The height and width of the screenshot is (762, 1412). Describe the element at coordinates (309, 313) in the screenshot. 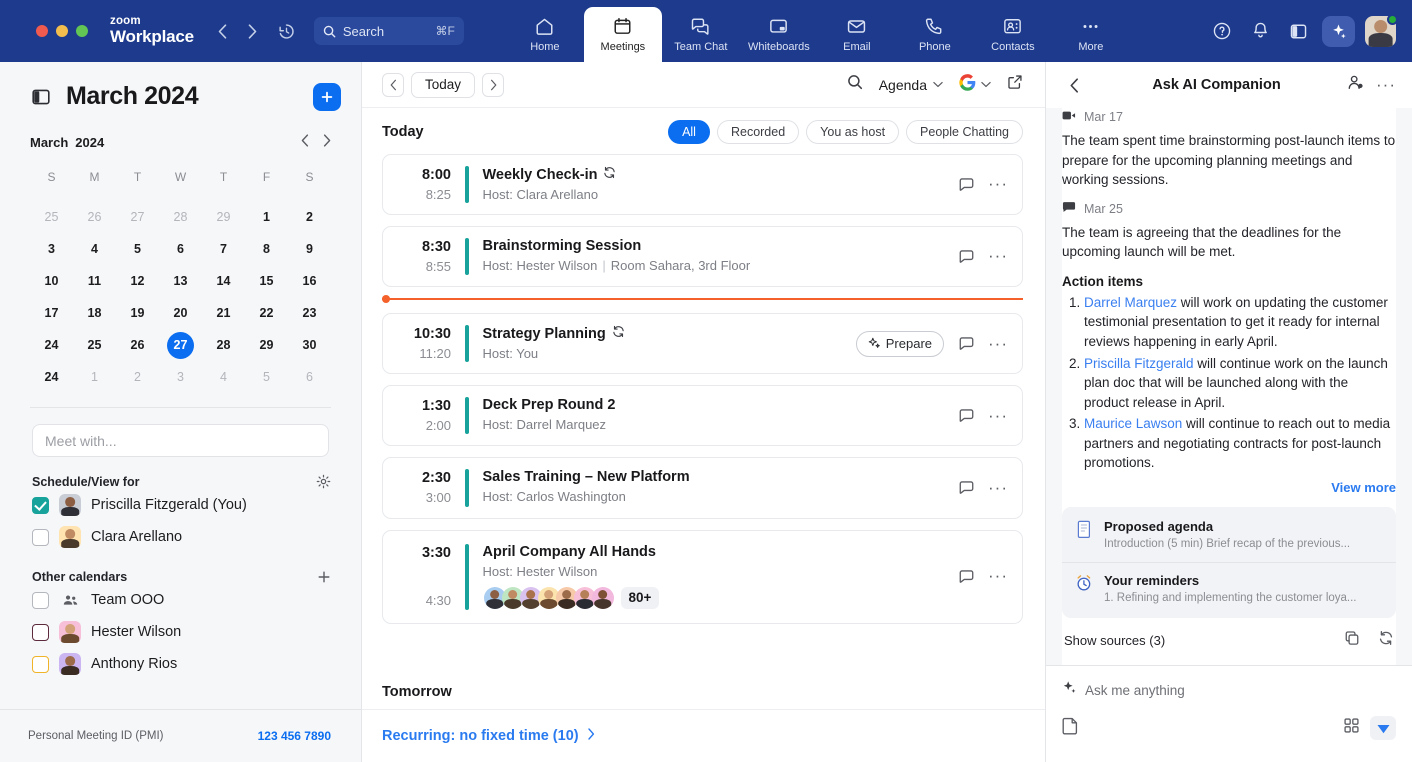

I see `calendar-day-cell: 23` at that location.